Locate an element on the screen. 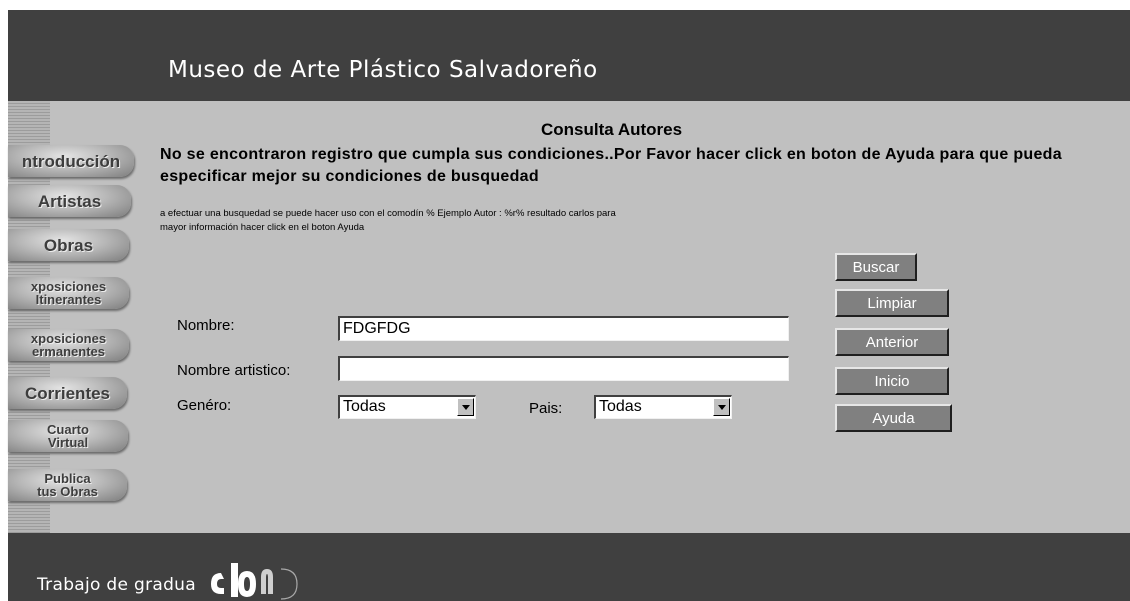 This screenshot has height=601, width=1130. nav-publica-tus-obras: Publica tus Obras is located at coordinates (67, 485).